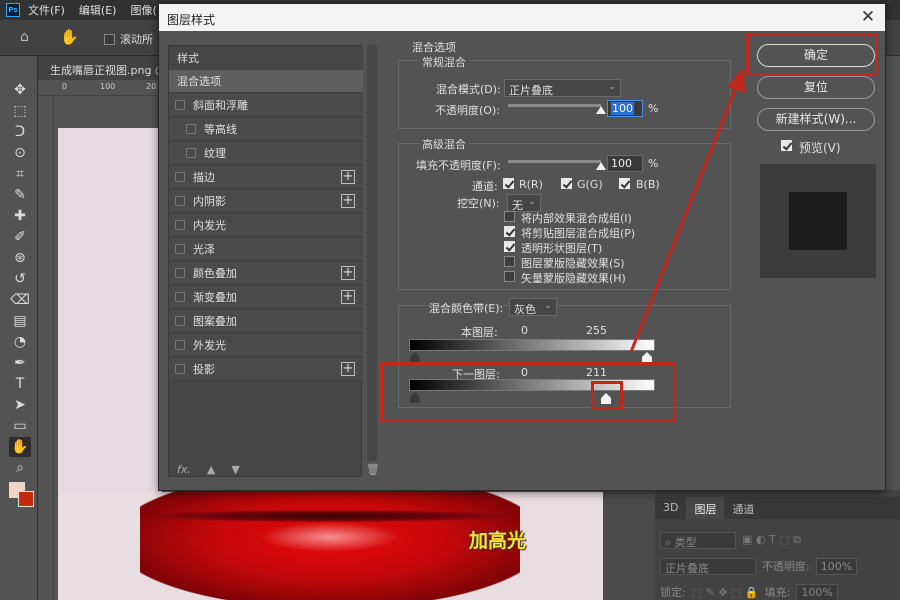 This screenshot has width=900, height=600. Describe the element at coordinates (191, 20) in the screenshot. I see `dialog-title: 图层样式` at that location.